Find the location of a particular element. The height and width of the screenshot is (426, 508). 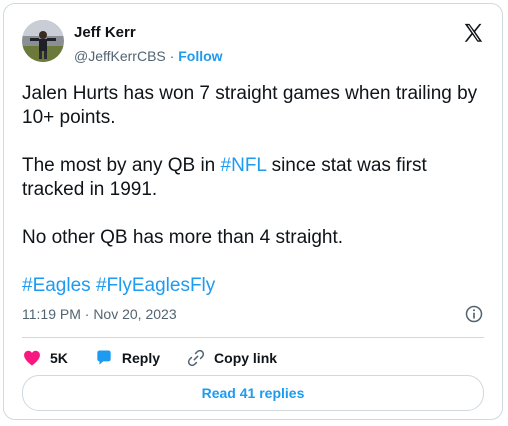

hashtag-eagles: #Eagles is located at coordinates (56, 285).